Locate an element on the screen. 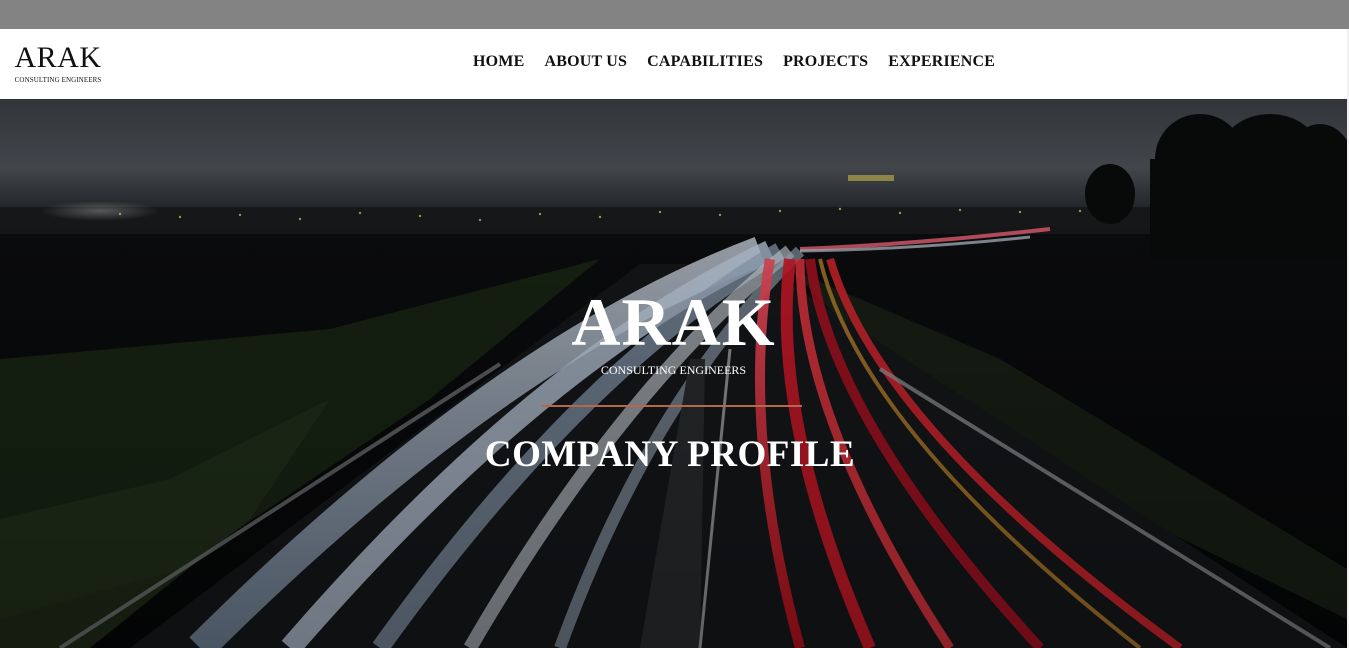  hero-title: ARAK is located at coordinates (673, 322).